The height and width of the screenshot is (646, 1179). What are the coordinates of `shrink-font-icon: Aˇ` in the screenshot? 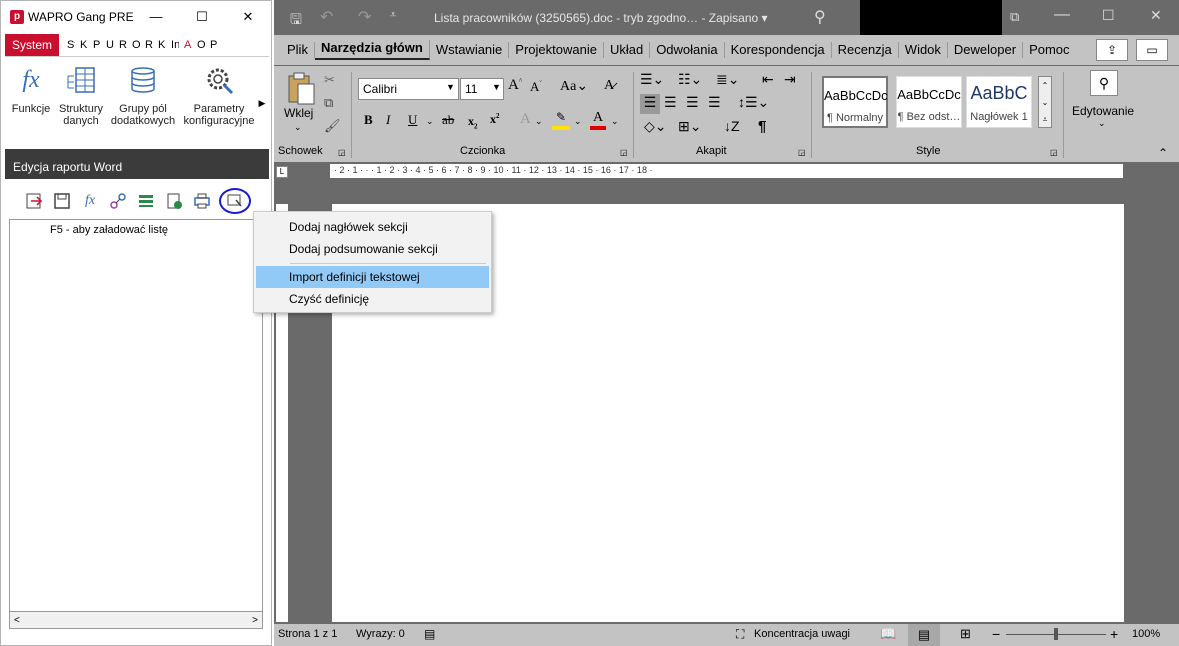 It's located at (536, 87).